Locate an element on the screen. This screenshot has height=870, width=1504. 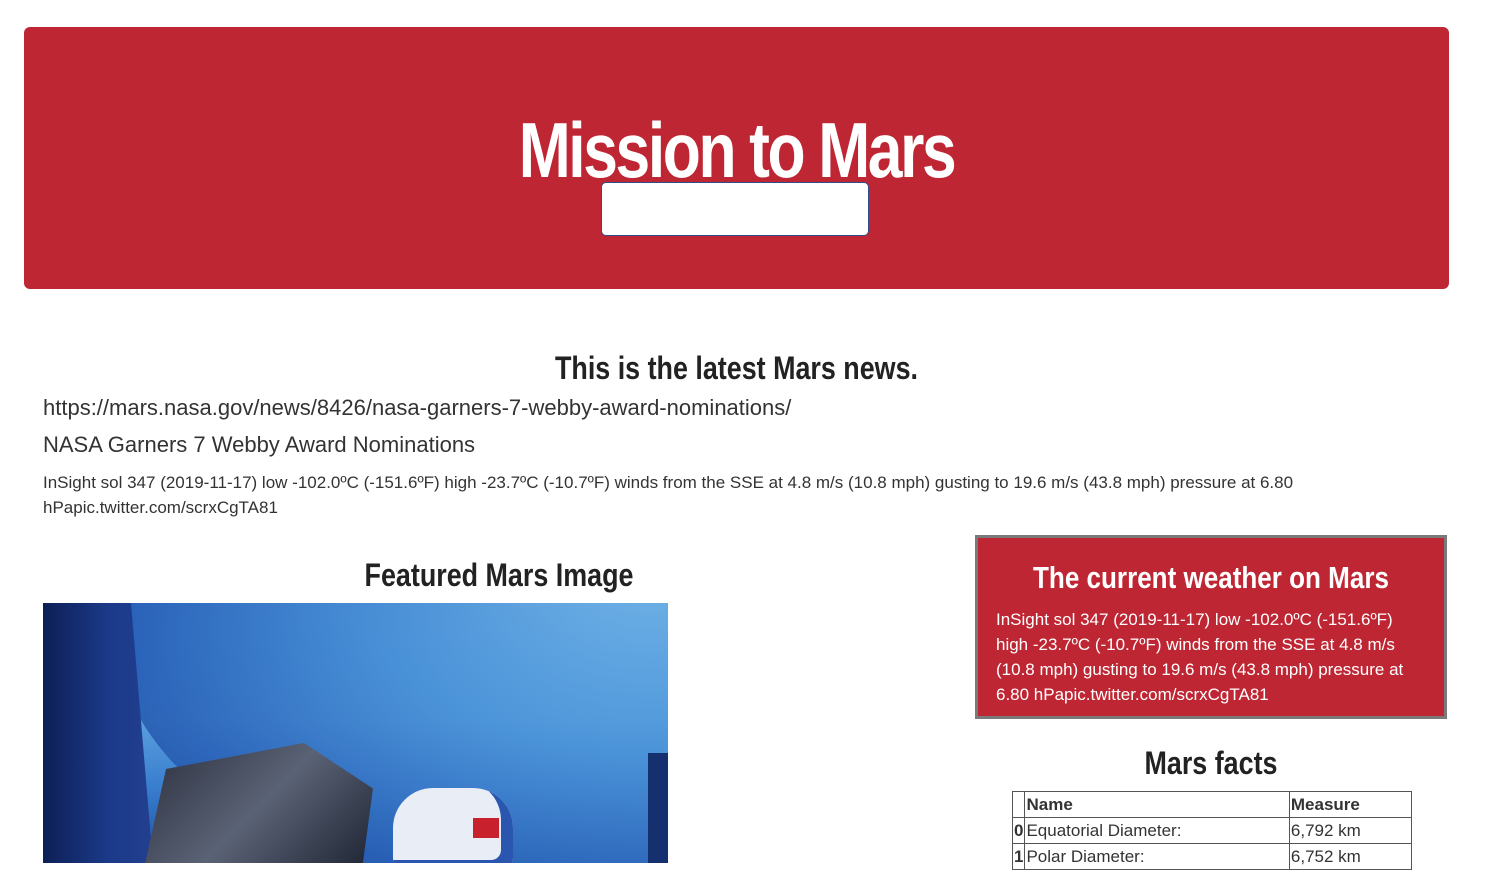
featured-image-heading: Featured Mars Image is located at coordinates (499, 575).